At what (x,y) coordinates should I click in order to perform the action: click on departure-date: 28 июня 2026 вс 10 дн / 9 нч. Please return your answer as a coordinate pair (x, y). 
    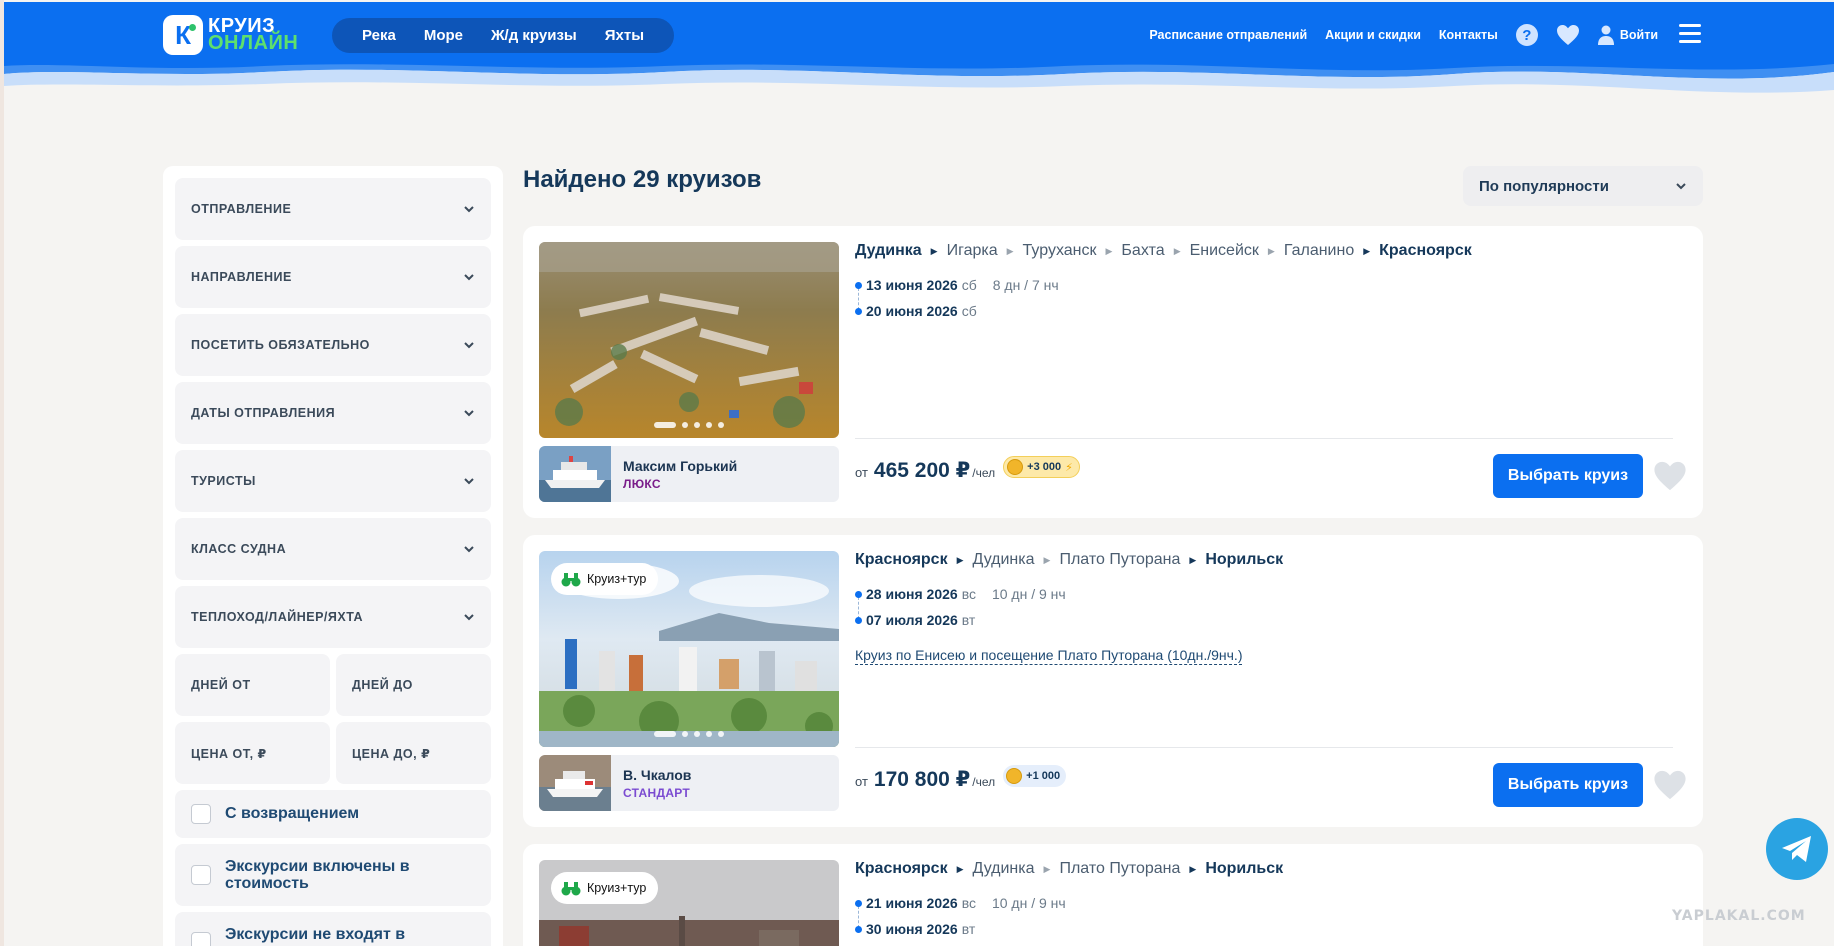
    Looking at the image, I should click on (960, 594).